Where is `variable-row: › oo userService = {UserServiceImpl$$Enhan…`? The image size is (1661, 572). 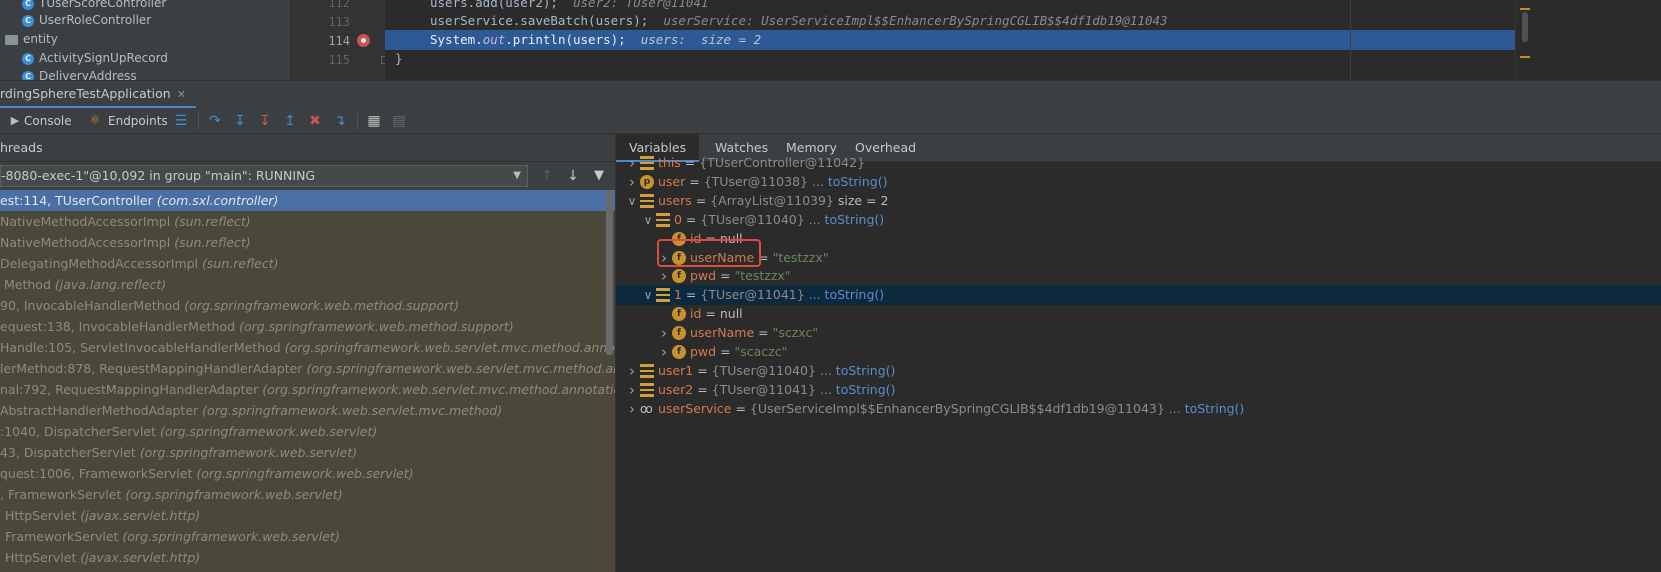
variable-row: › oo userService = {UserServiceImpl$$Enhan… is located at coordinates (1138, 409).